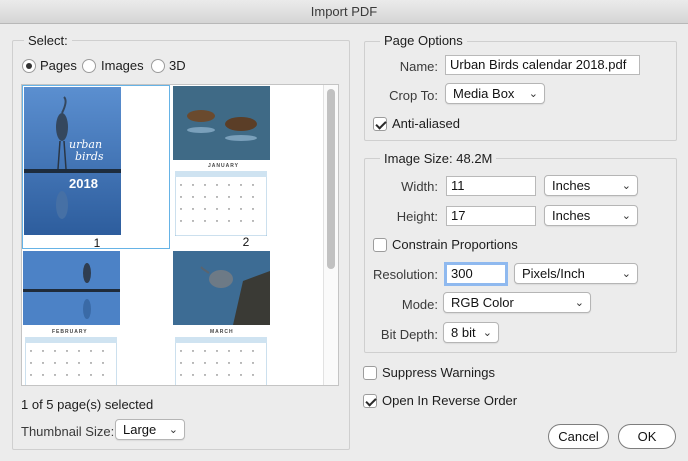  I want to click on cancel-button: Cancel, so click(578, 436).